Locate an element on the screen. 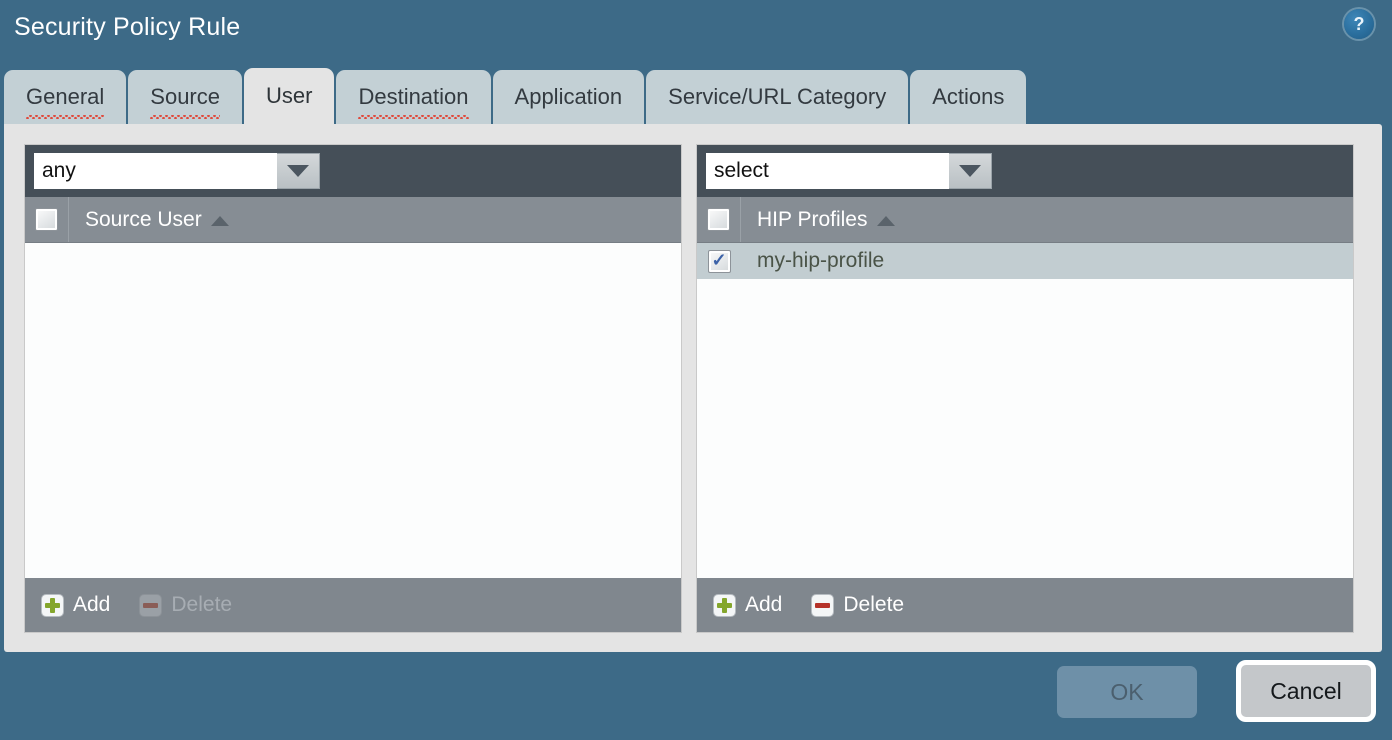 This screenshot has width=1392, height=740. source-user-select-input is located at coordinates (155, 171).